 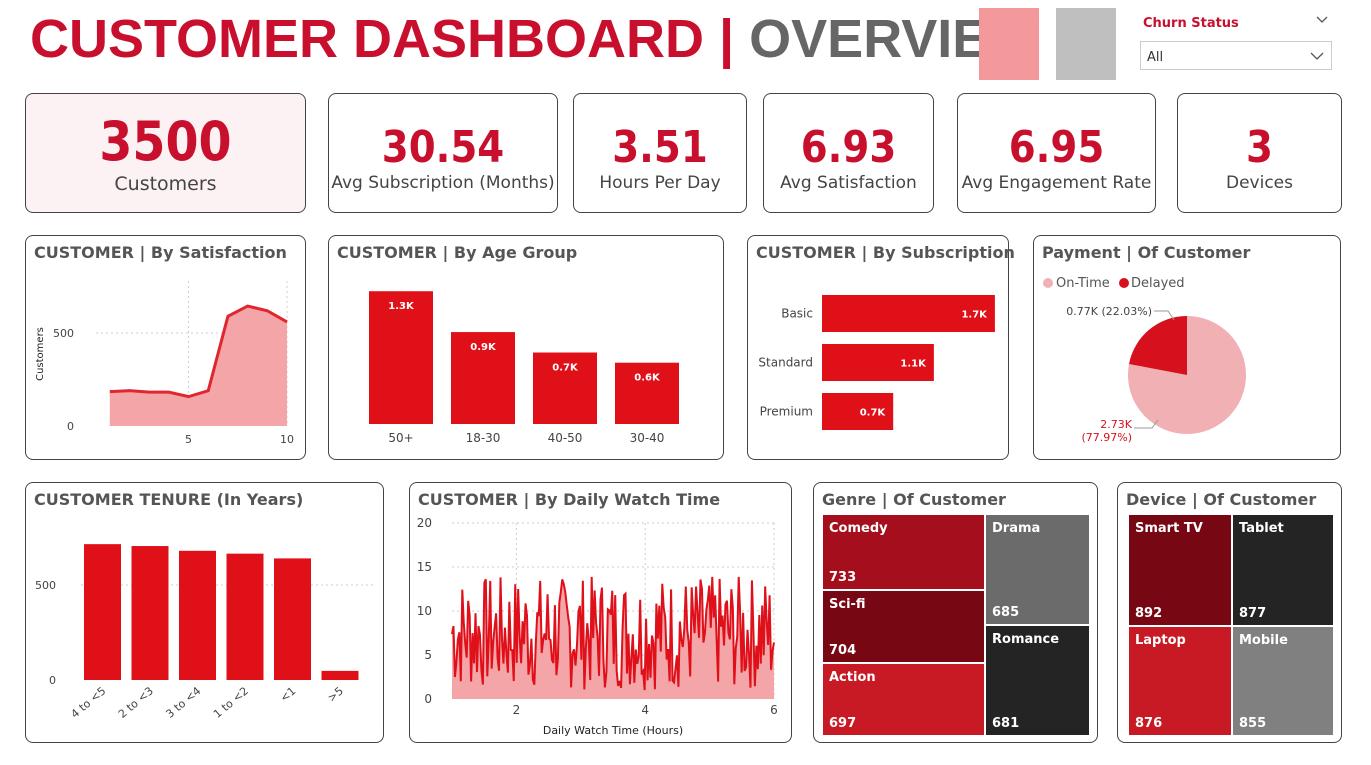 I want to click on data-label: (77.97%), so click(x=1106, y=437).